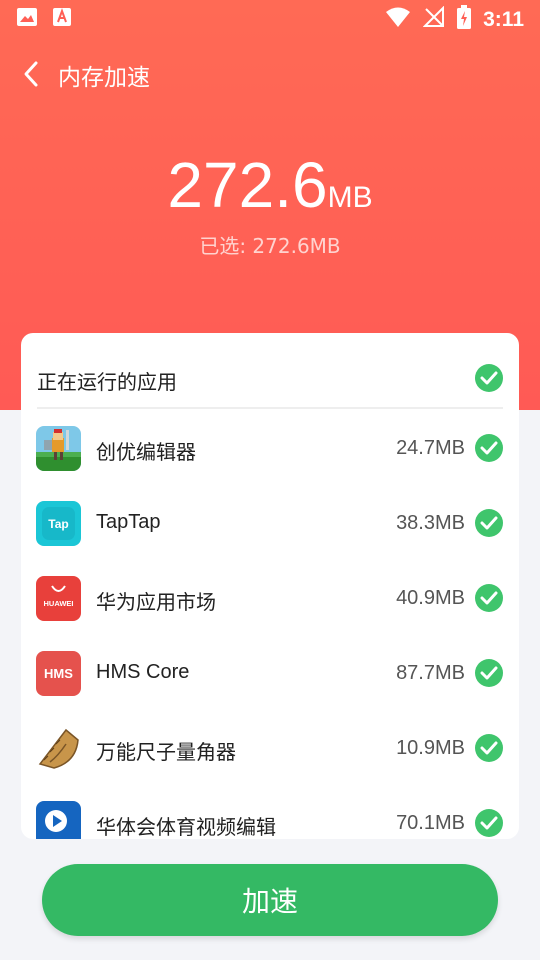  What do you see at coordinates (503, 19) in the screenshot?
I see `status-time: 3:11` at bounding box center [503, 19].